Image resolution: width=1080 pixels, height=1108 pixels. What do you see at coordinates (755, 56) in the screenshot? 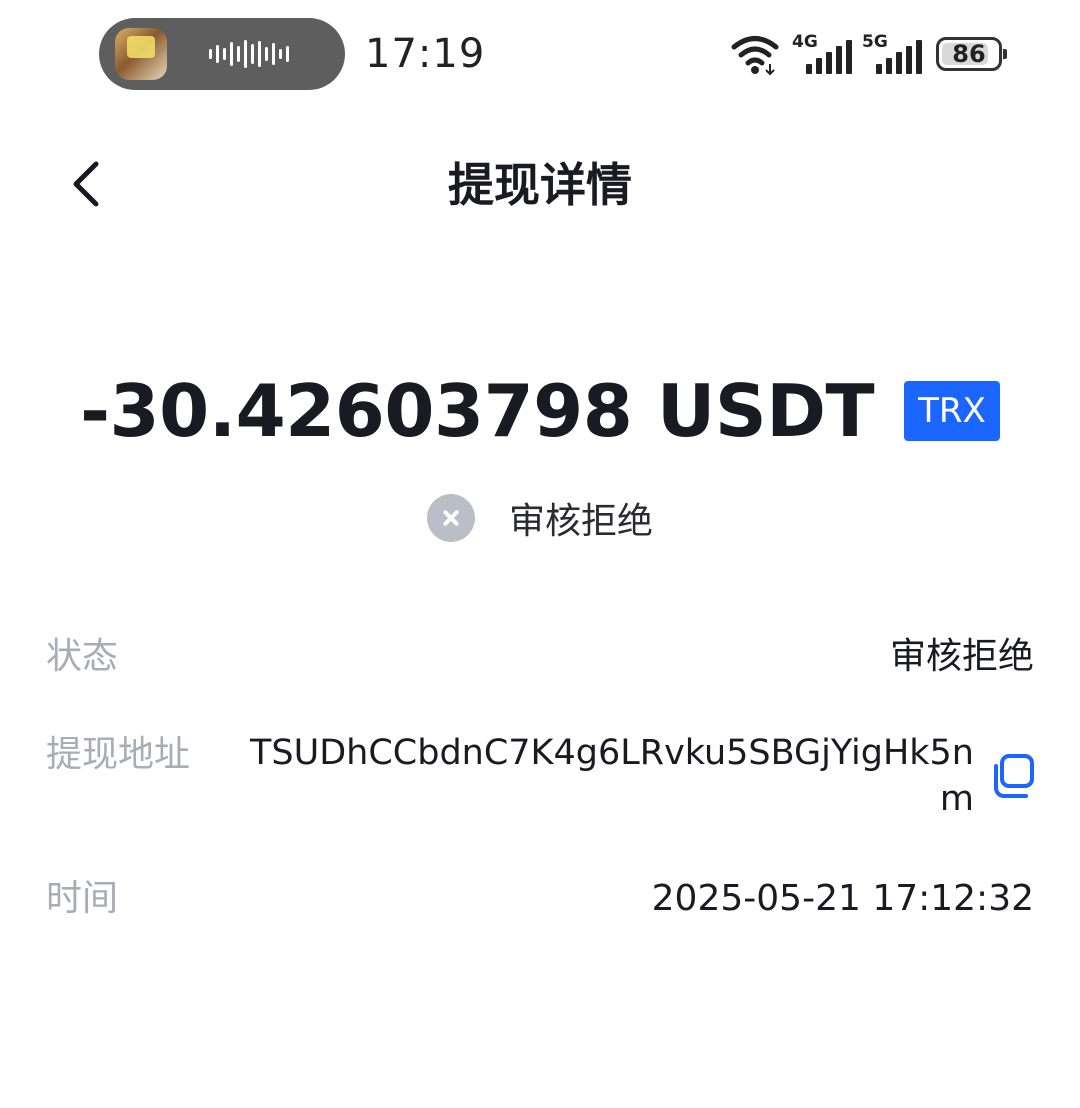
I see `wifi-icon` at bounding box center [755, 56].